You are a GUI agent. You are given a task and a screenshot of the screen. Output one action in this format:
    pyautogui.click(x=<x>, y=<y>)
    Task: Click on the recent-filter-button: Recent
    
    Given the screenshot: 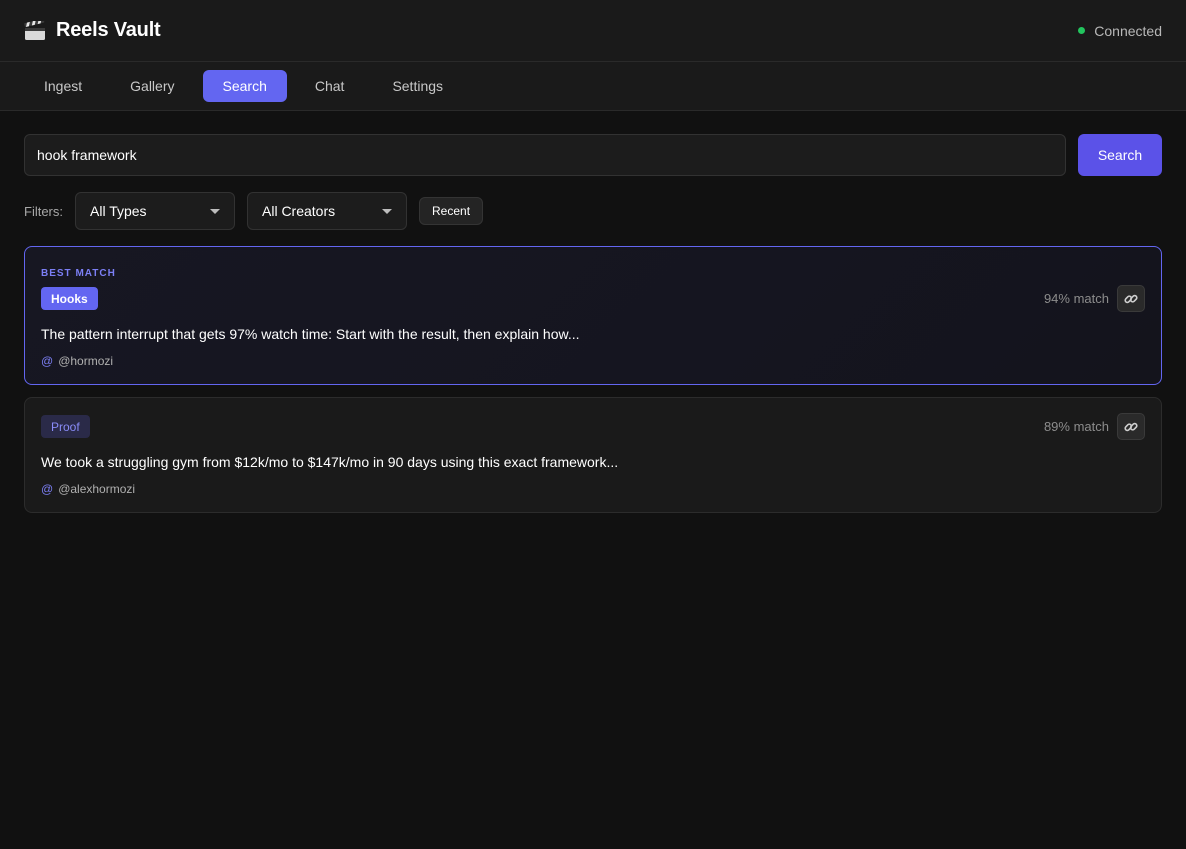 What is the action you would take?
    pyautogui.click(x=451, y=211)
    